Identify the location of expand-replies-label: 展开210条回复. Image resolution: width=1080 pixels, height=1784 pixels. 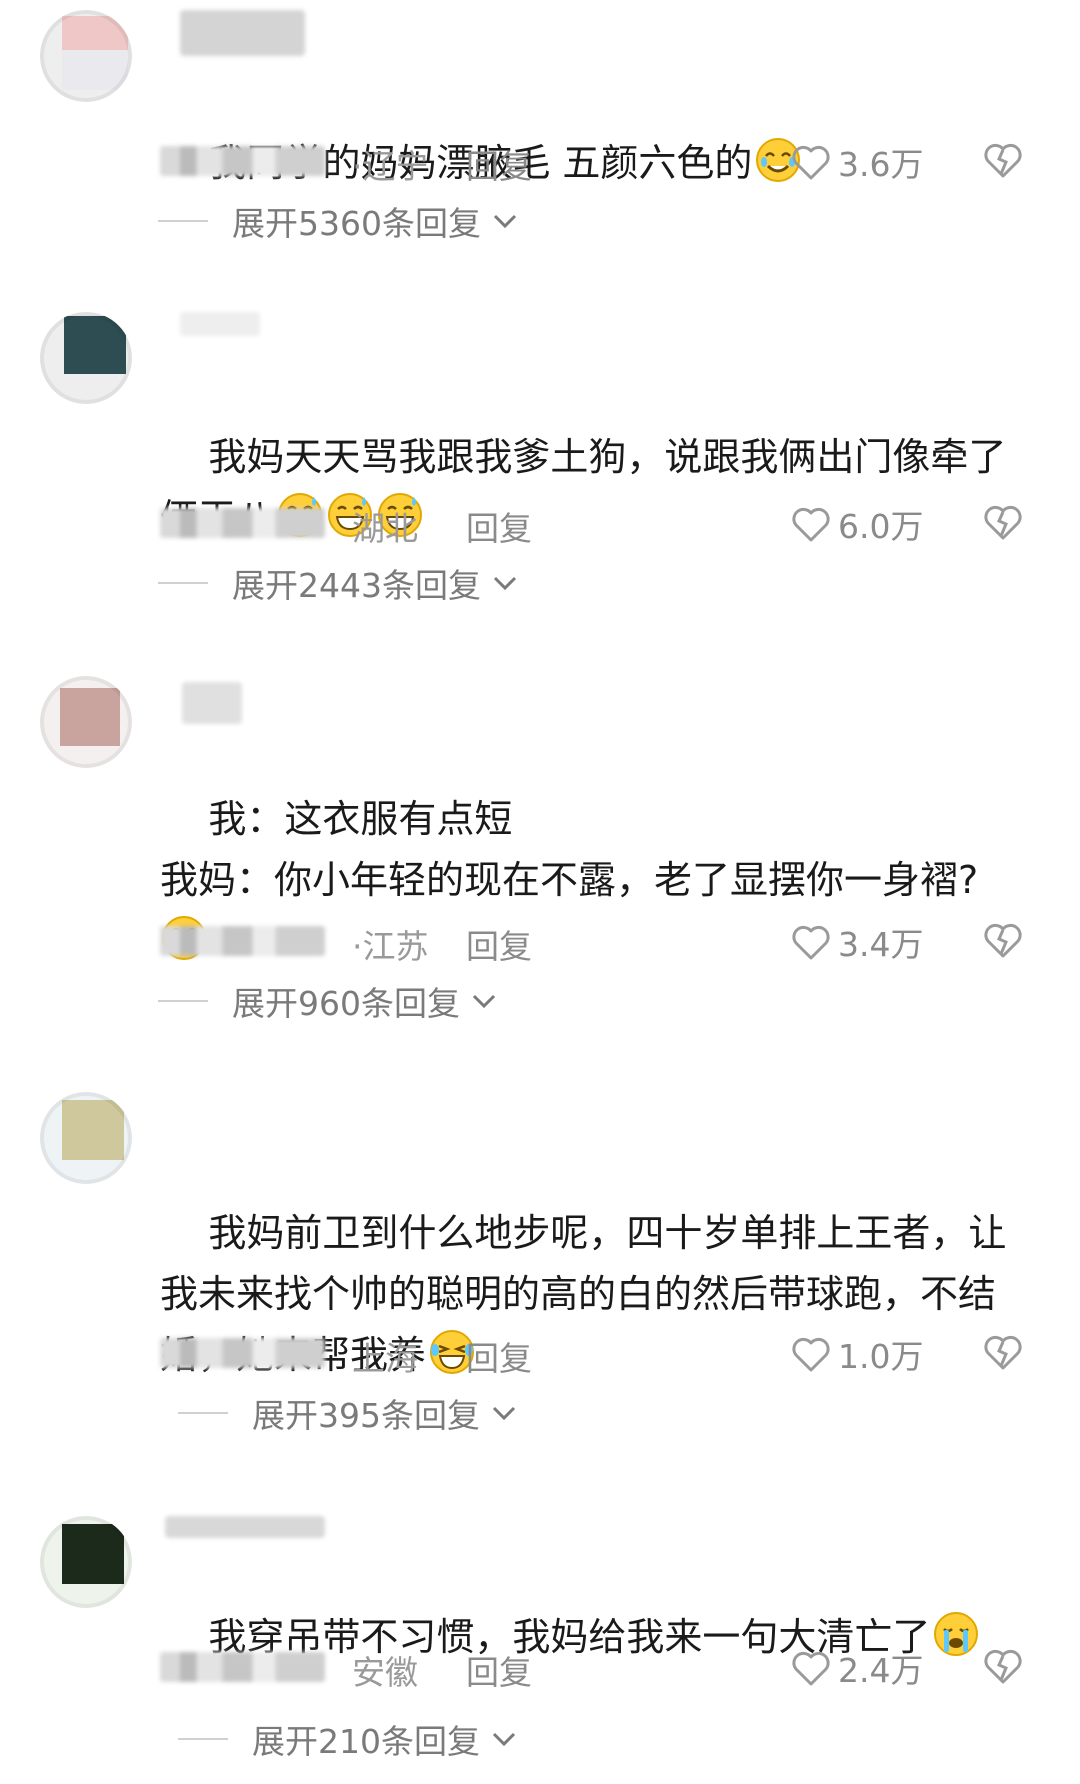
(366, 1741).